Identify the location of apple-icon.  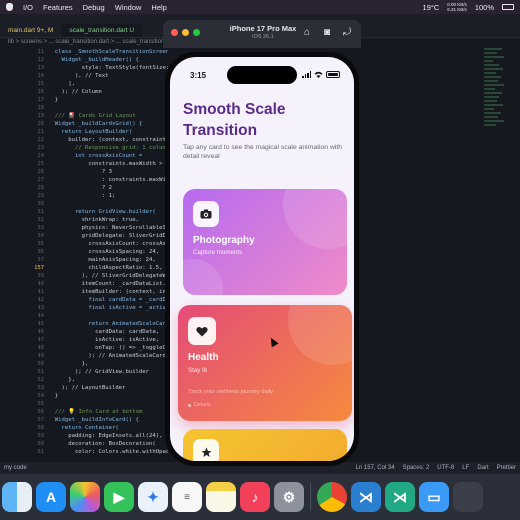
(9, 7).